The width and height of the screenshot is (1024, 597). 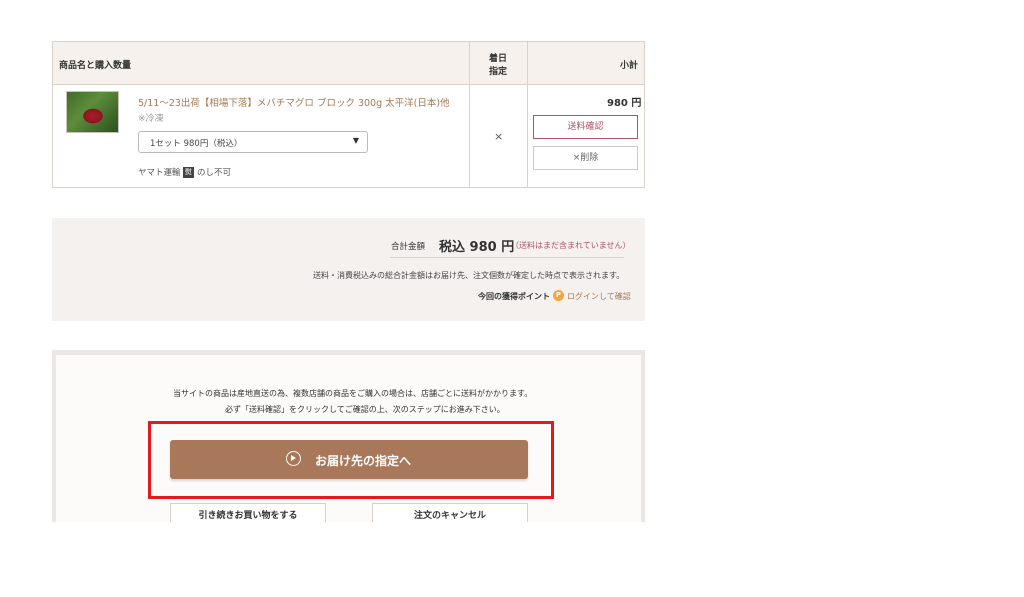 I want to click on points-label: 今回の獲得ポイント, so click(x=514, y=296).